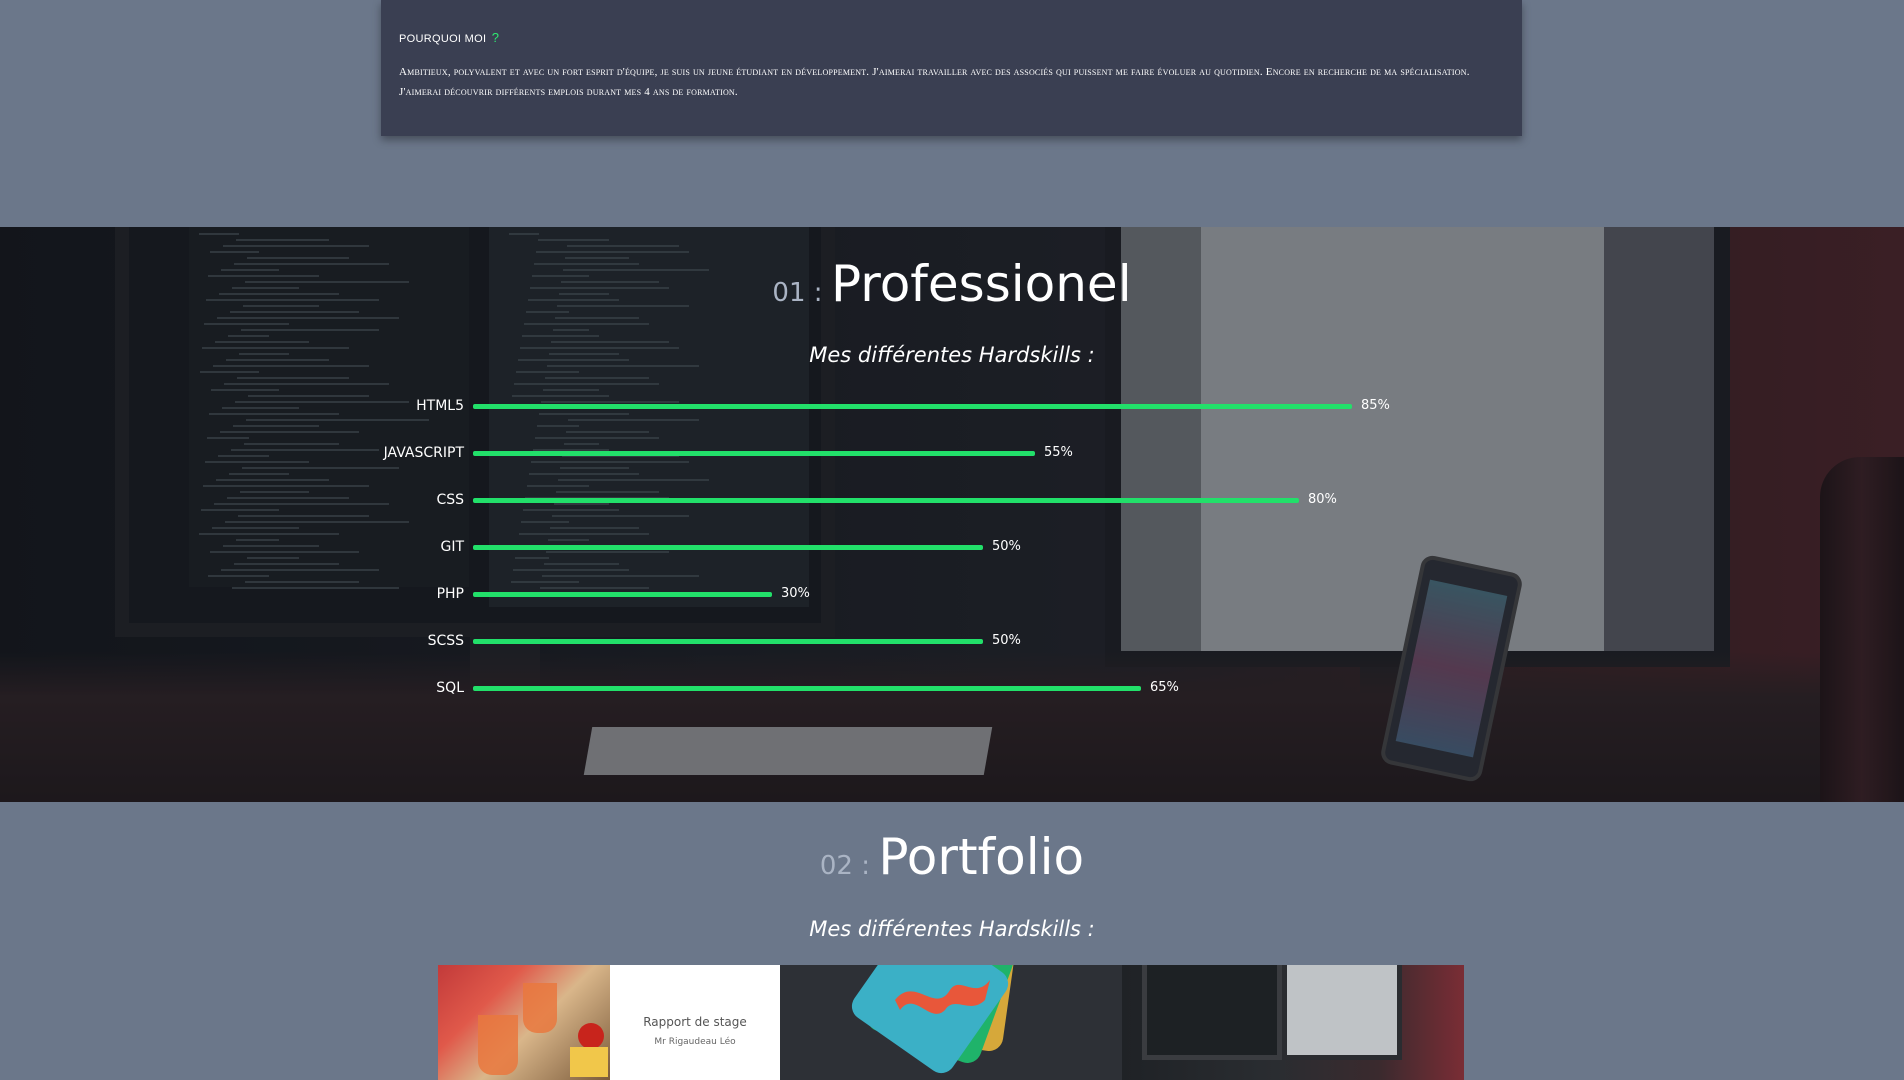 This screenshot has width=1904, height=1080. I want to click on skill-row: SCSS 50%, so click(952, 641).